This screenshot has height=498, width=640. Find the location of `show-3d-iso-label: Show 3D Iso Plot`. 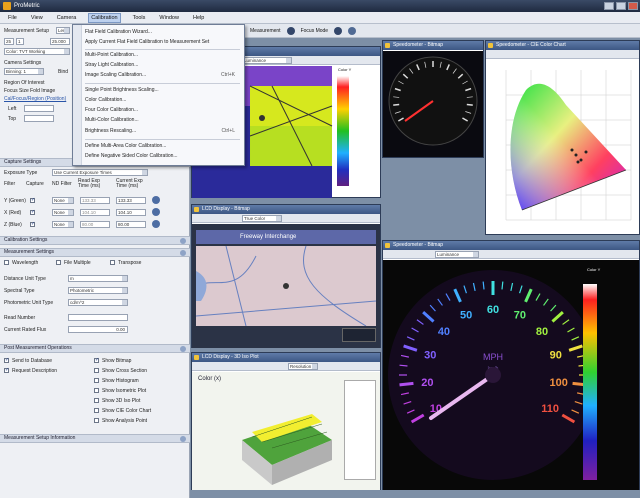

show-3d-iso-label: Show 3D Iso Plot is located at coordinates (121, 401).